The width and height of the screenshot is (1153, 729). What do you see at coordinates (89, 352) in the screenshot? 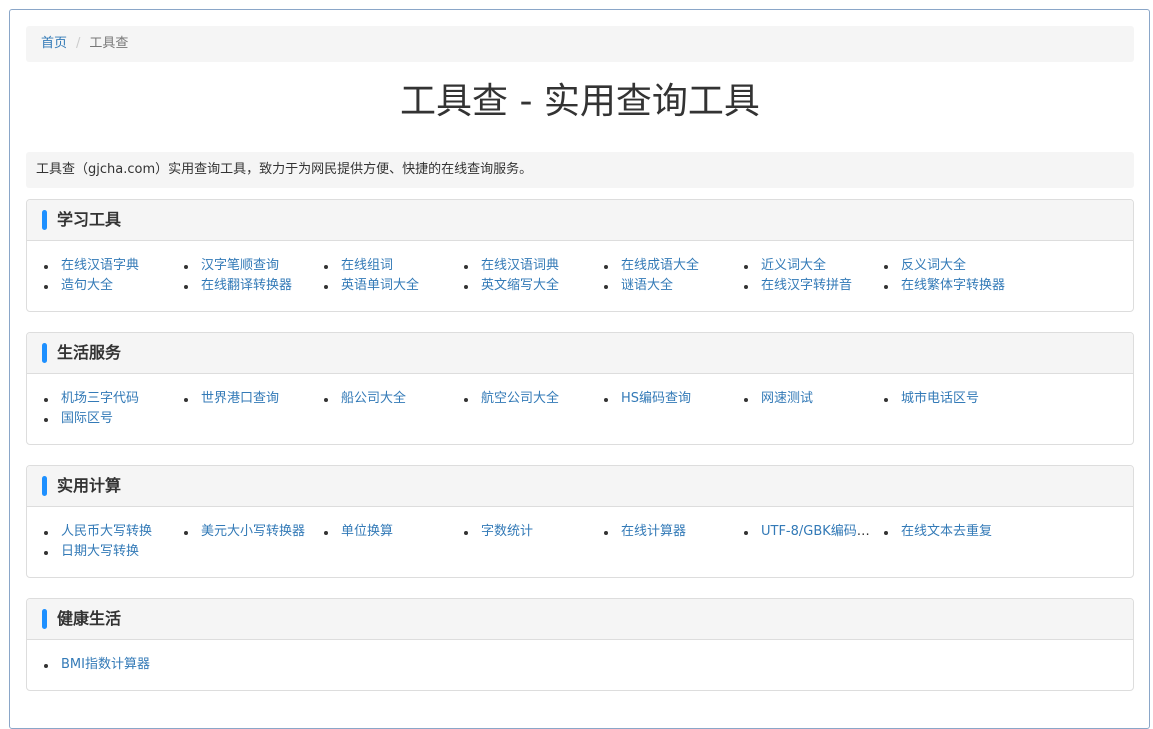
I see `section-title: 生活服务` at bounding box center [89, 352].